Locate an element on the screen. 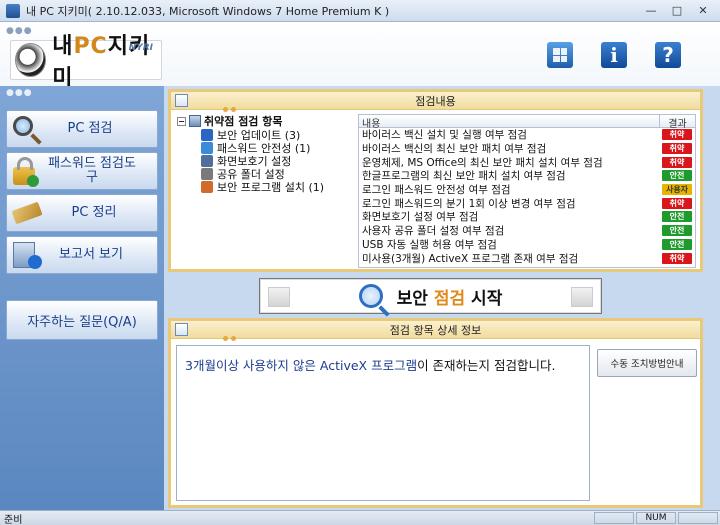  shared-folder-icon is located at coordinates (207, 173).